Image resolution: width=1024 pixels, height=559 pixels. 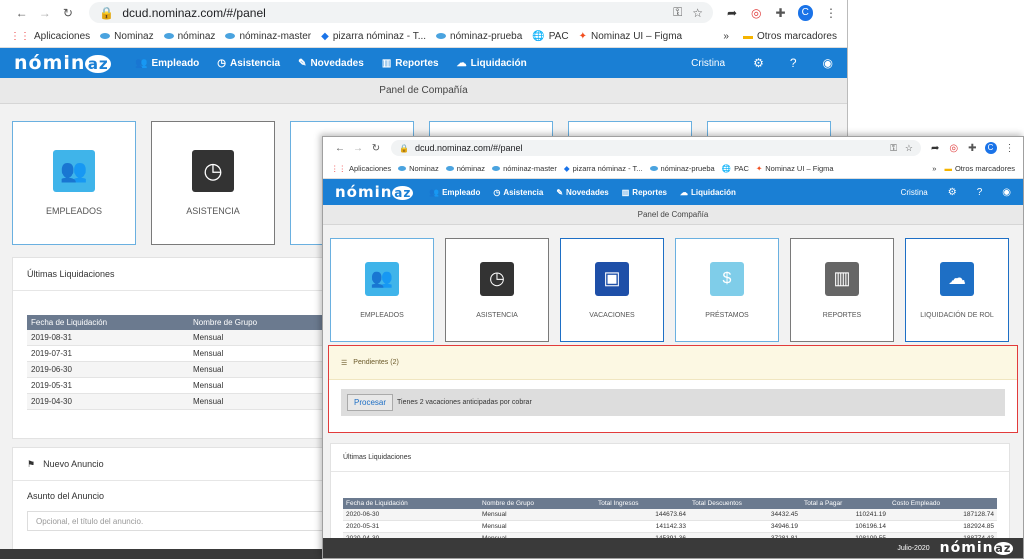 I want to click on tile-reportes: ▥ REPORTES, so click(x=842, y=290).